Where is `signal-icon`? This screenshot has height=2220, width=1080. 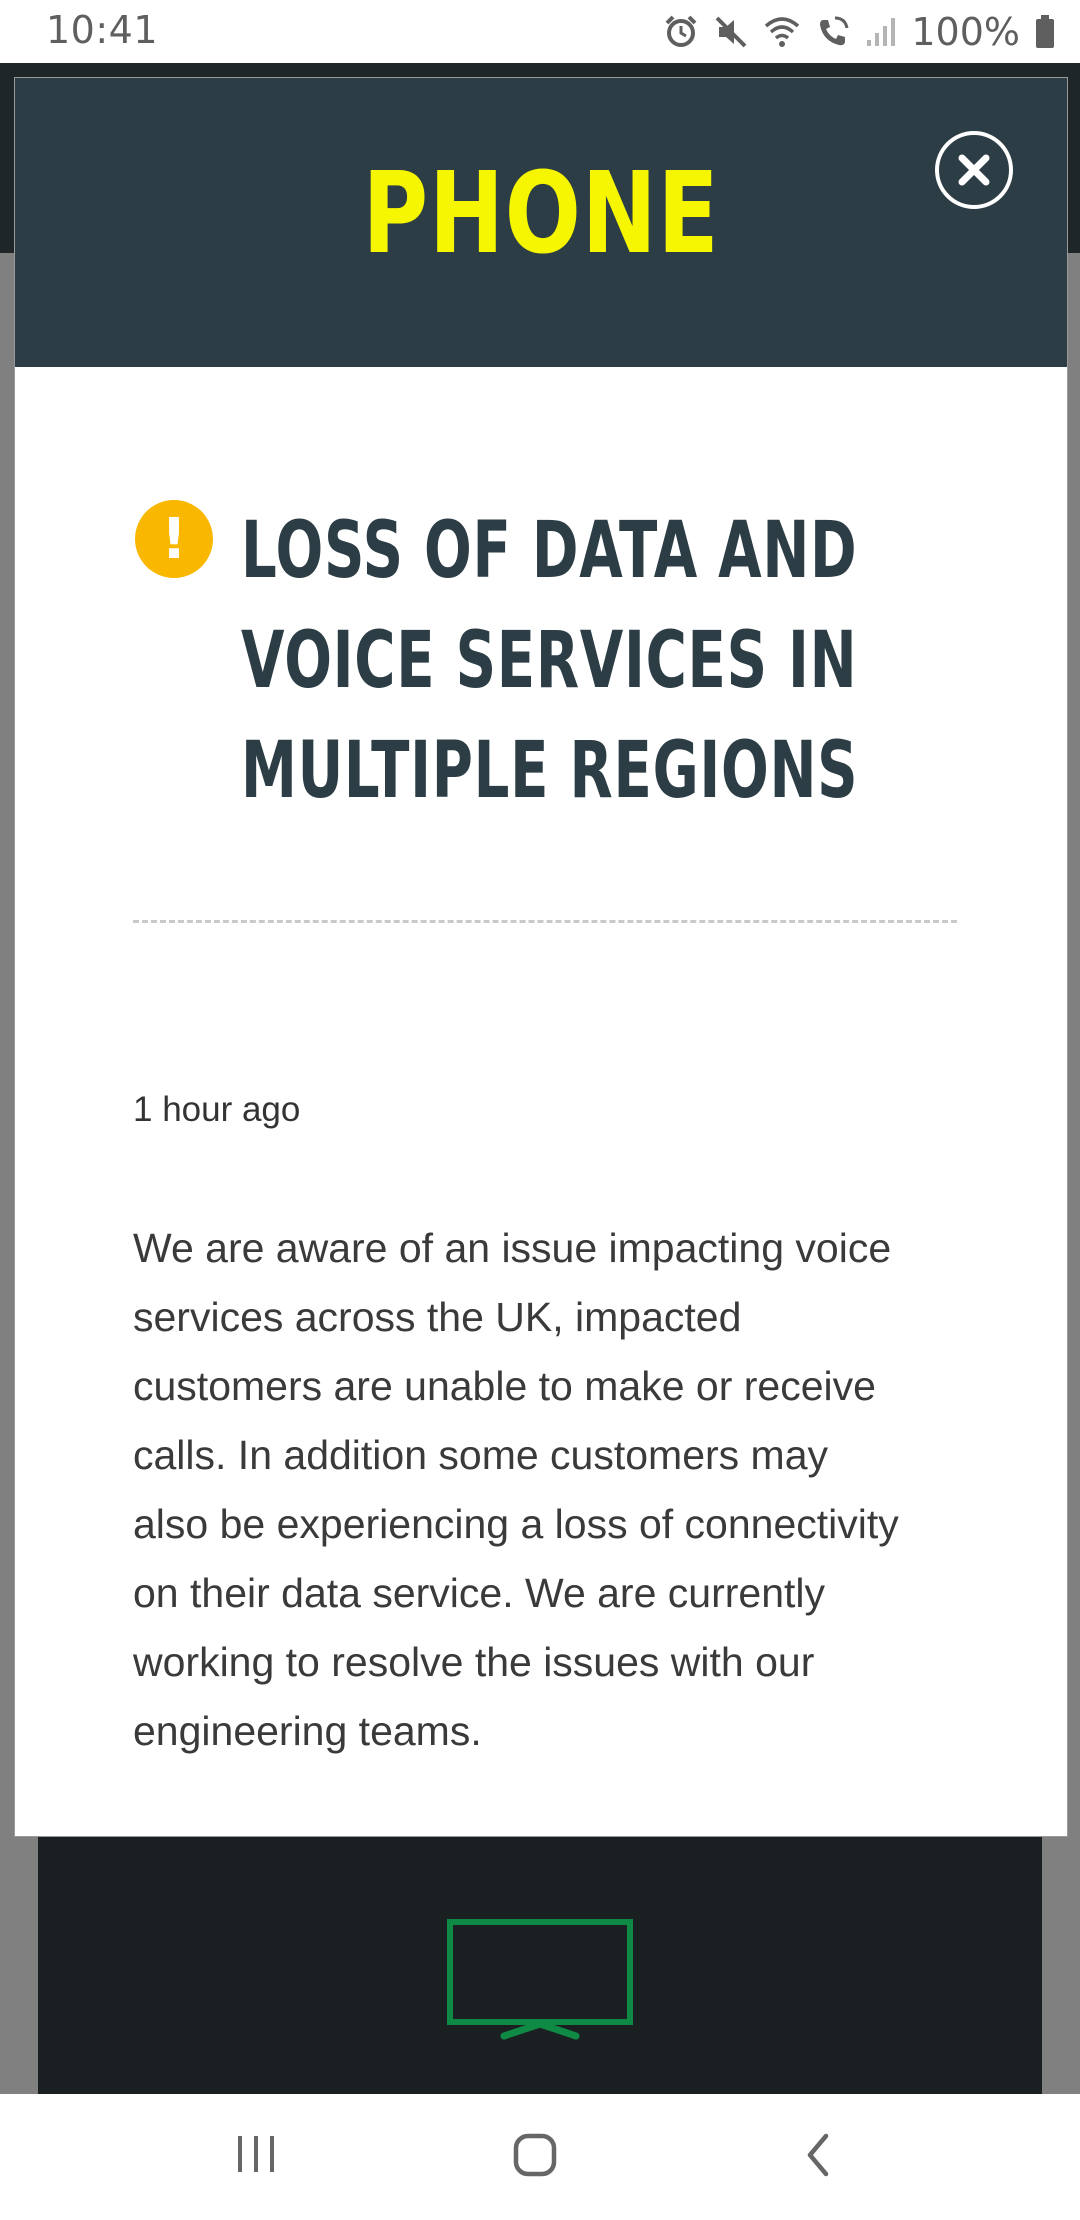
signal-icon is located at coordinates (881, 32).